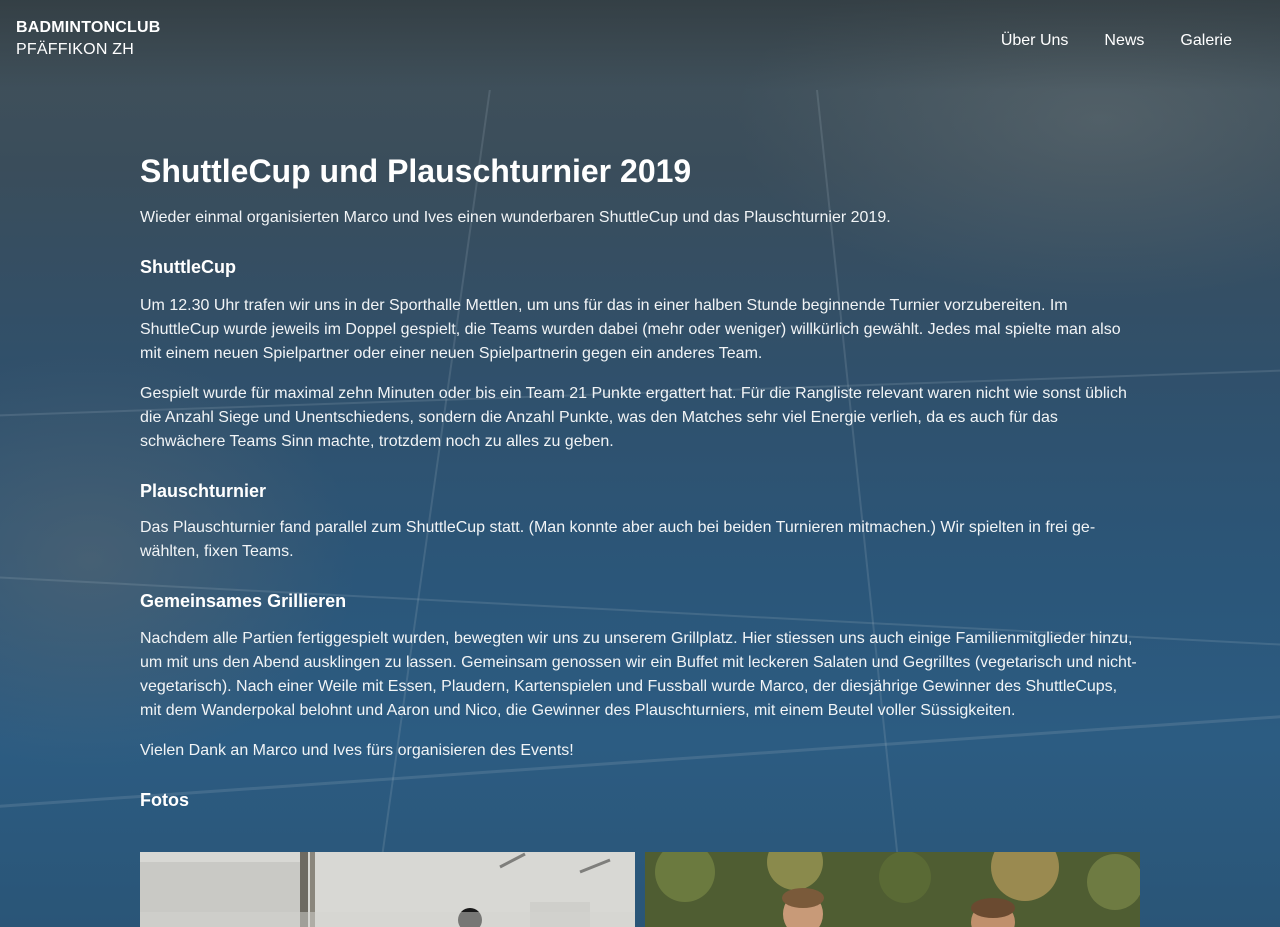 This screenshot has width=1280, height=927. I want to click on photo-2-image, so click(892, 889).